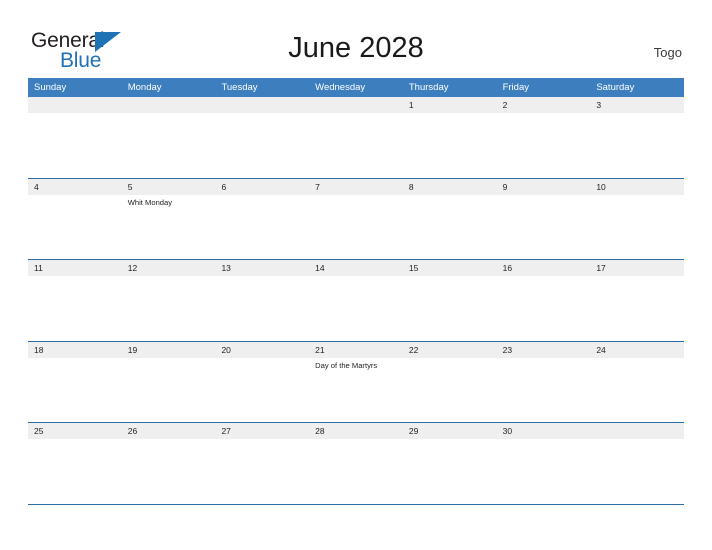 The height and width of the screenshot is (550, 712). What do you see at coordinates (637, 186) in the screenshot?
I see `calendar-day-number: 10` at bounding box center [637, 186].